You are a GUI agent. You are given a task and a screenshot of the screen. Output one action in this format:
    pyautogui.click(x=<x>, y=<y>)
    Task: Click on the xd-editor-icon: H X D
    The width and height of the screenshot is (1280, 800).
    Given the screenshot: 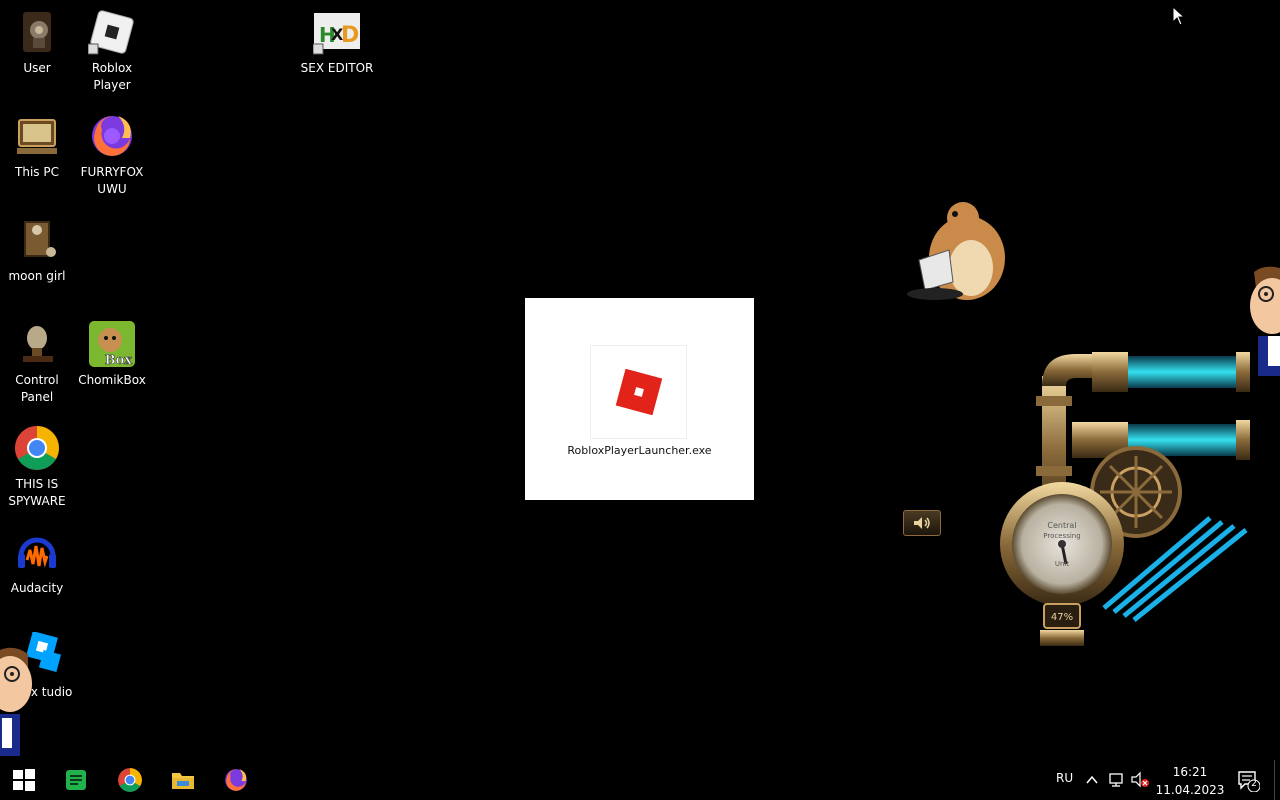 What is the action you would take?
    pyautogui.click(x=337, y=32)
    